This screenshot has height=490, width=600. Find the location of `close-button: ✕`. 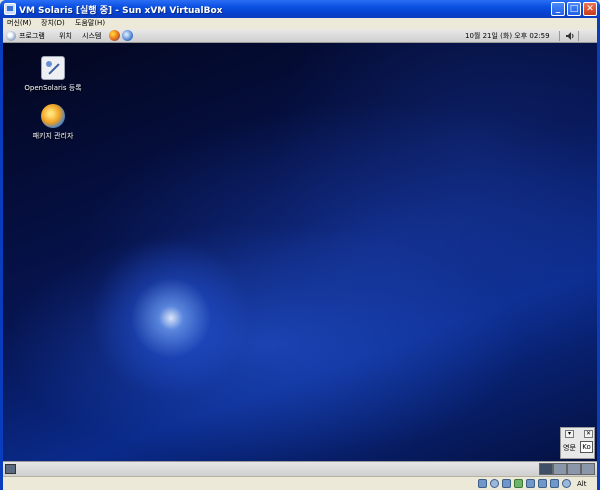

close-button: ✕ is located at coordinates (590, 9).